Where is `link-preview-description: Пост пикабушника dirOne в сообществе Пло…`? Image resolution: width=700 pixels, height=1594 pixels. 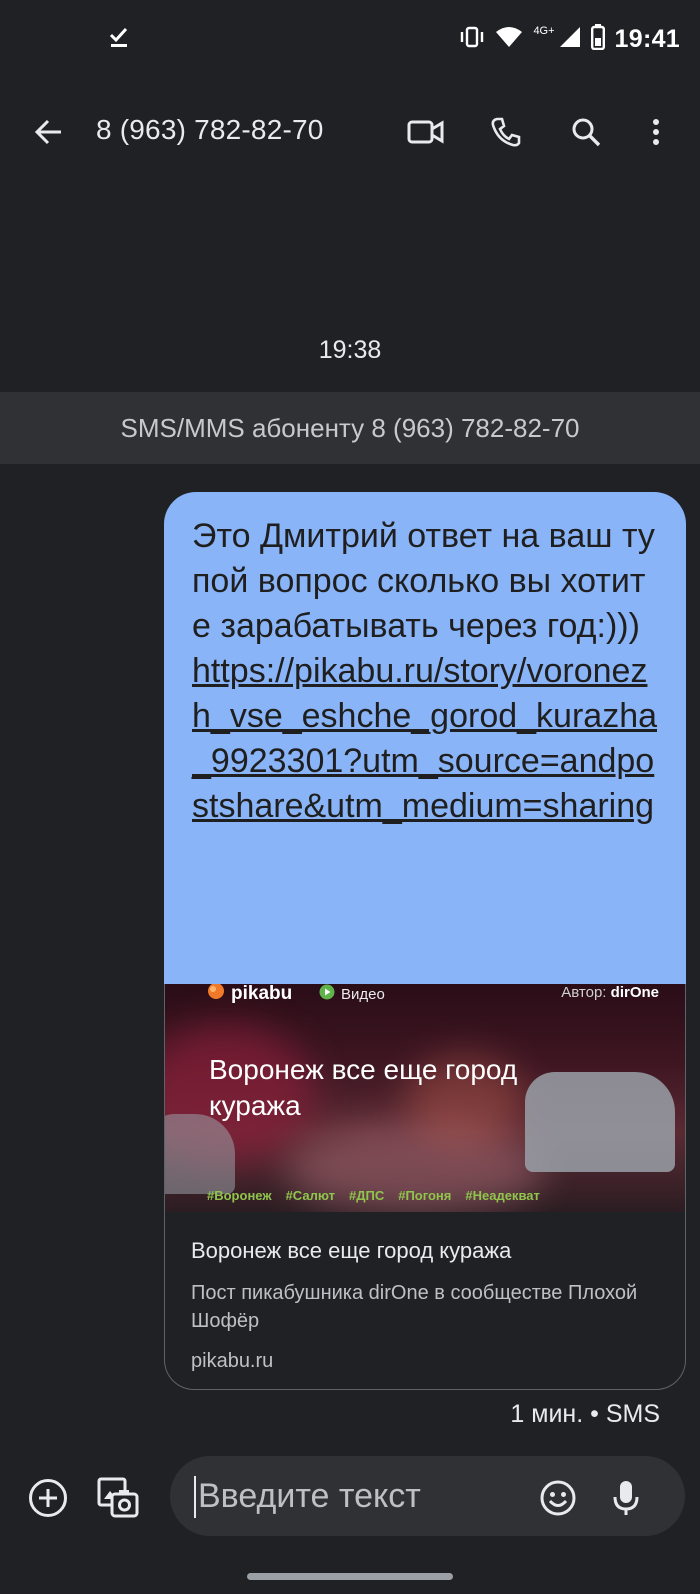
link-preview-description: Пост пикабушника dirOne в сообществе Пло… is located at coordinates (414, 1307).